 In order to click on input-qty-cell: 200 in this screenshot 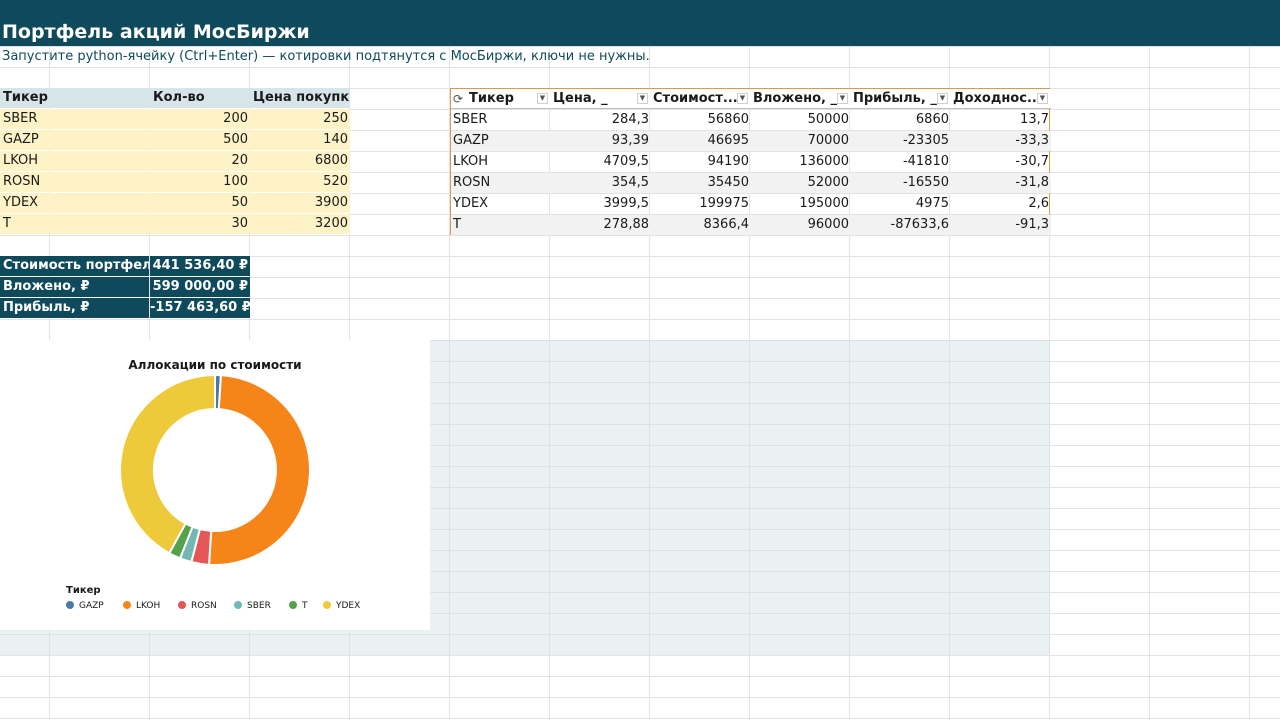, I will do `click(200, 119)`.